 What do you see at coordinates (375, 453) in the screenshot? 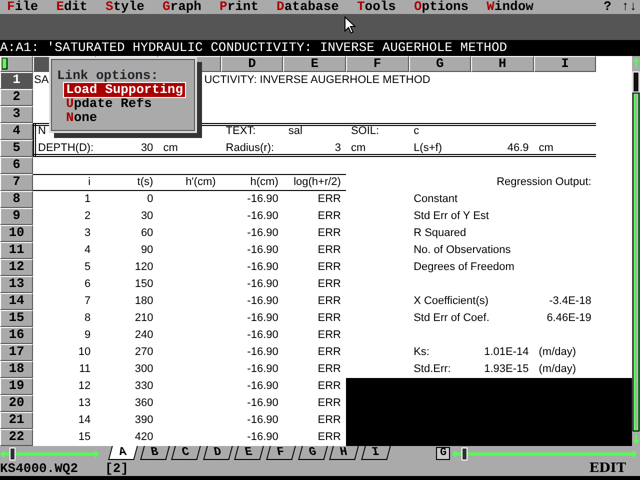
I see `sheet-tab: I` at bounding box center [375, 453].